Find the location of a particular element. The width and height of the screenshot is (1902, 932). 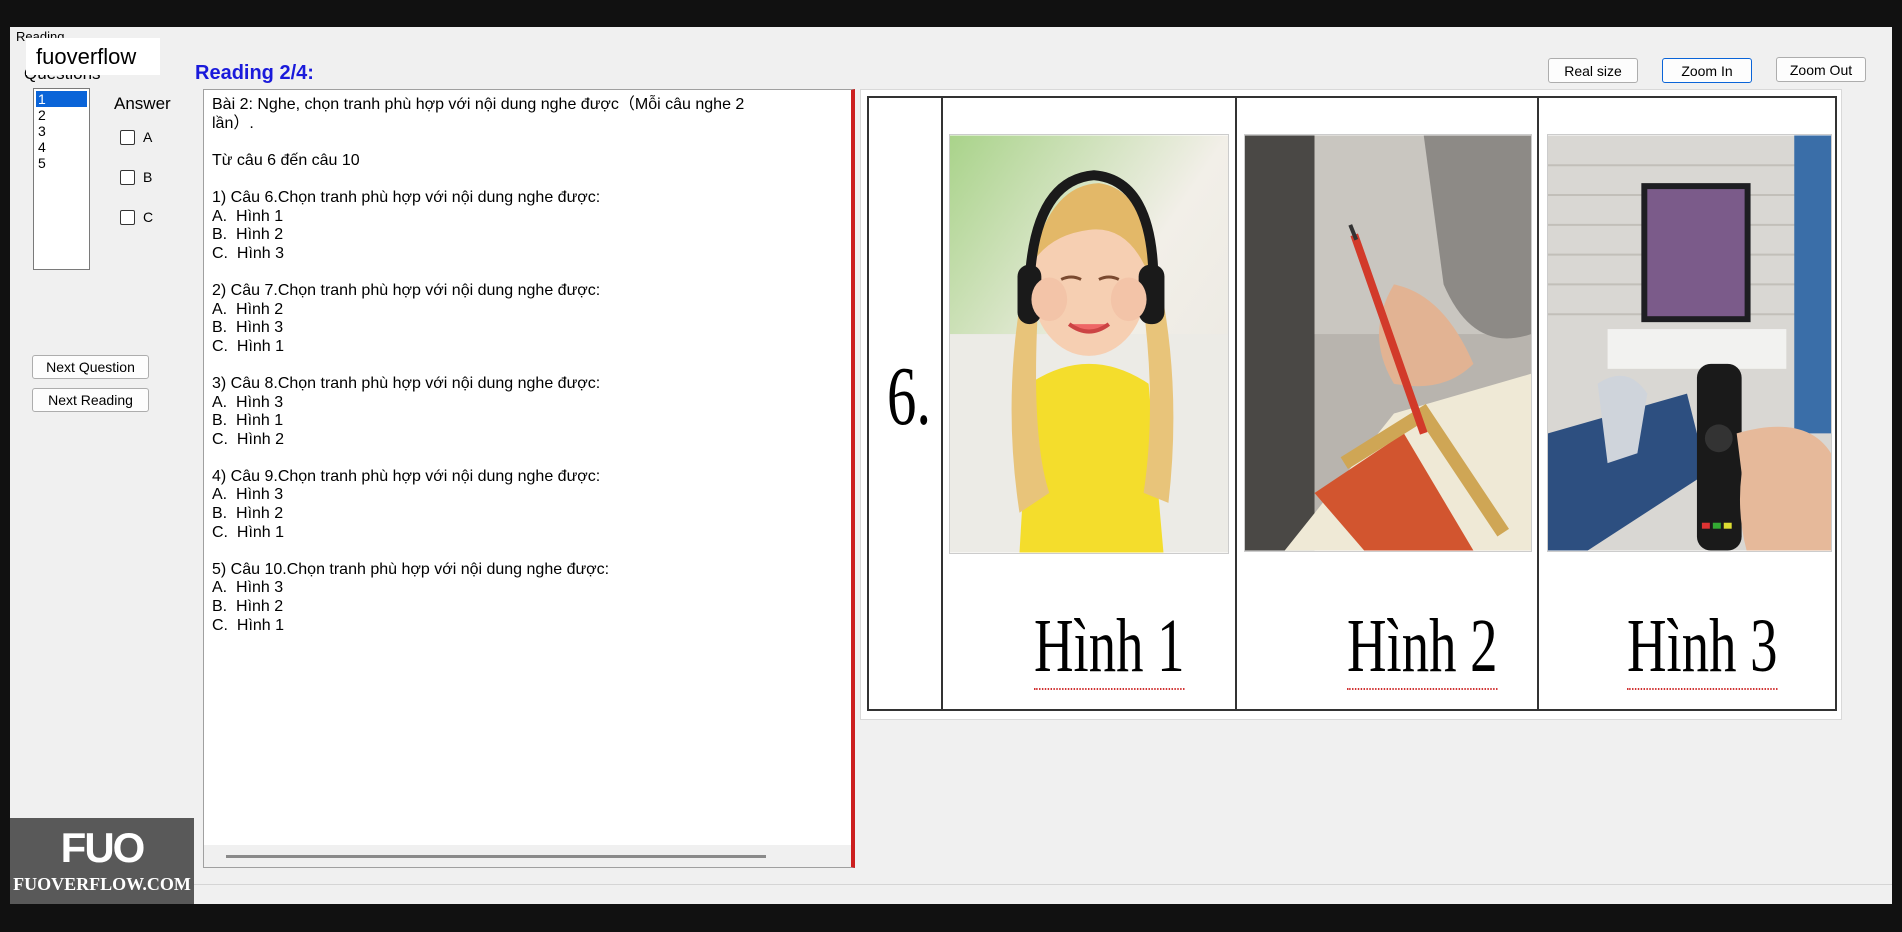

question-number: 6. is located at coordinates (909, 396).